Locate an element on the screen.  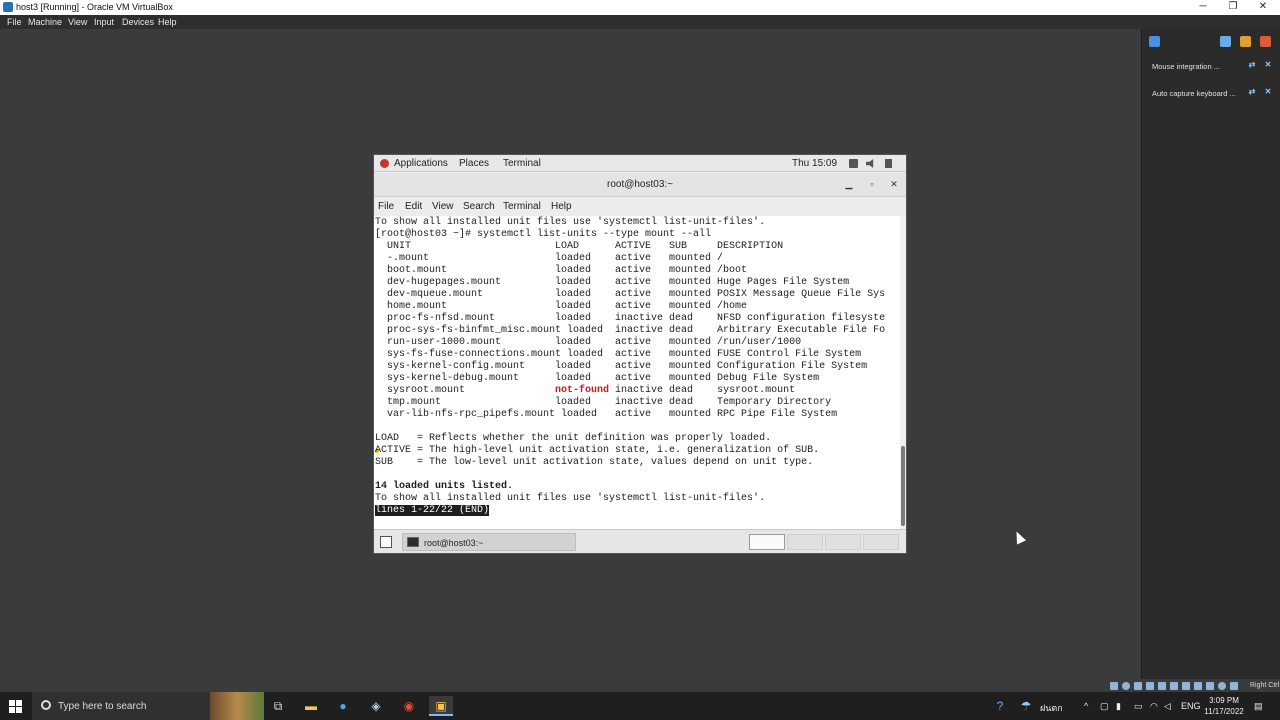
power-icon is located at coordinates (888, 163).